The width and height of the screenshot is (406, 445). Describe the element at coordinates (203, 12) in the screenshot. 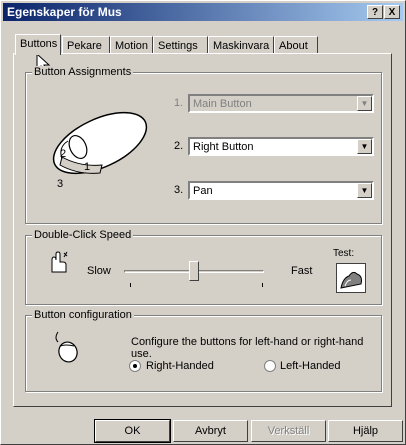

I see `title-bar: Egenskaper för Mus ? X` at that location.